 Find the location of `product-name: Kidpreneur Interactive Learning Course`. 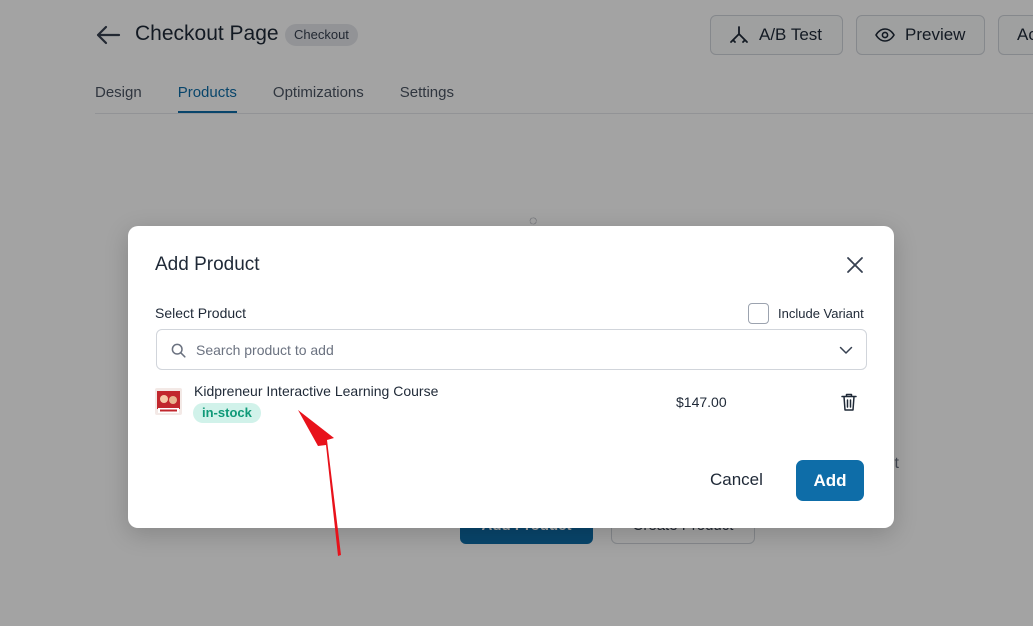

product-name: Kidpreneur Interactive Learning Course is located at coordinates (316, 391).